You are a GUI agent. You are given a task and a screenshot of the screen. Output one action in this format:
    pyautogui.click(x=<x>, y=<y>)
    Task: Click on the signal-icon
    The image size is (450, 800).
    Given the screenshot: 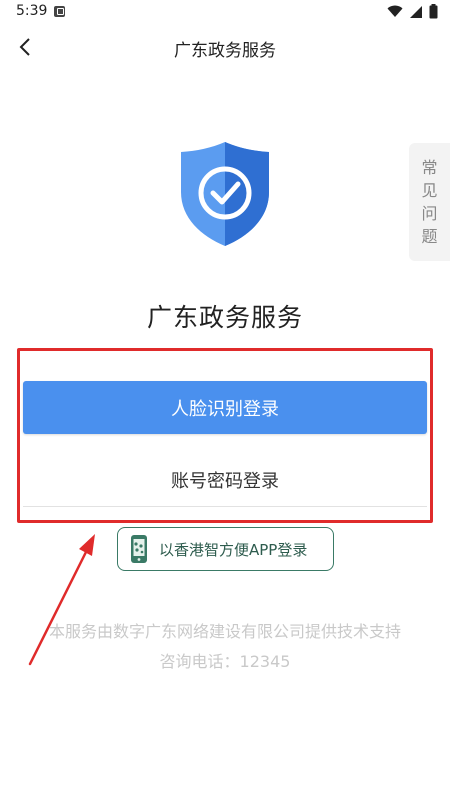 What is the action you would take?
    pyautogui.click(x=416, y=11)
    